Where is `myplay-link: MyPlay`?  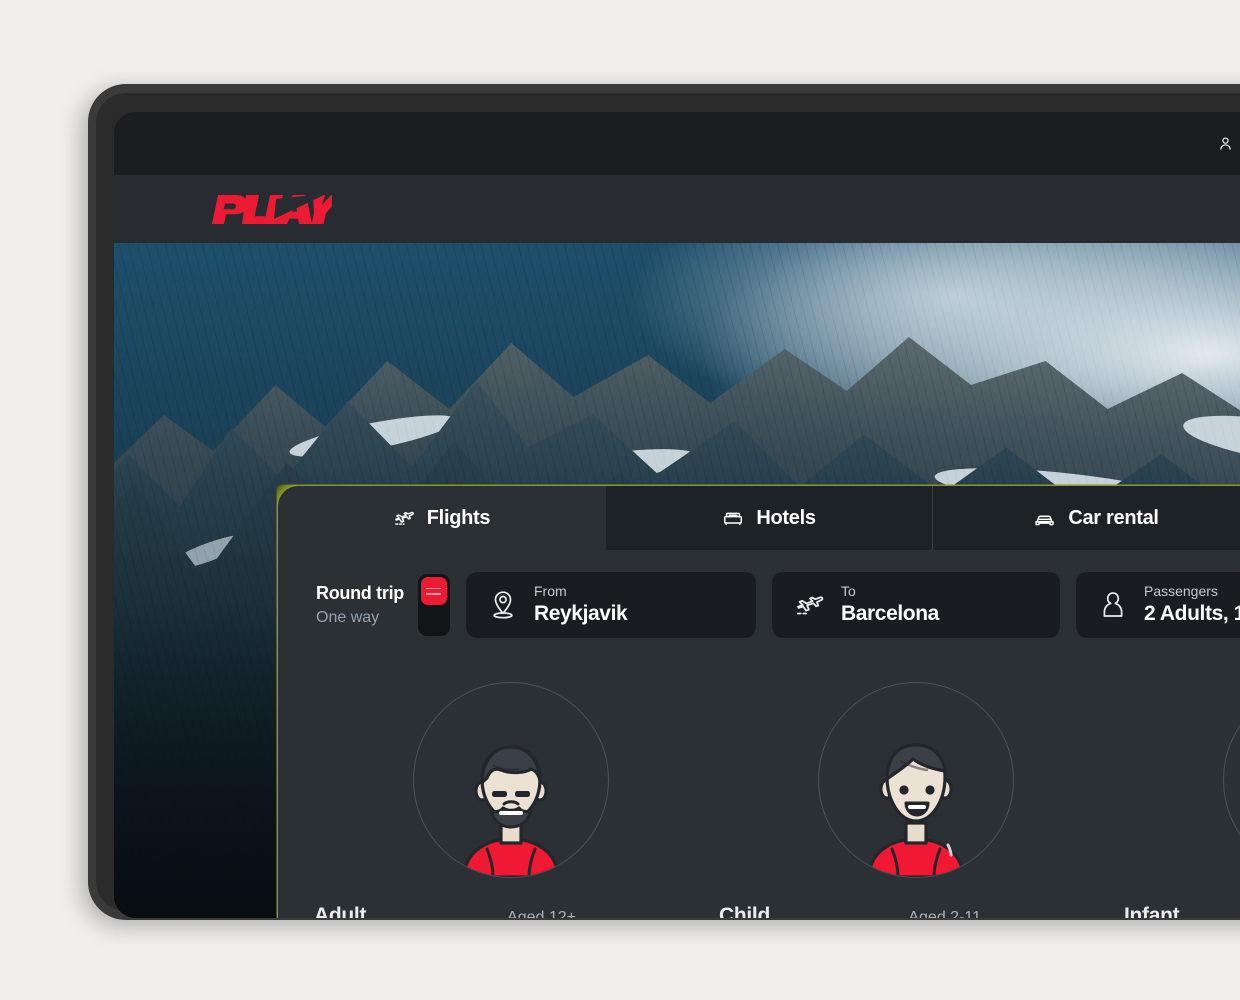 myplay-link: MyPlay is located at coordinates (1228, 143).